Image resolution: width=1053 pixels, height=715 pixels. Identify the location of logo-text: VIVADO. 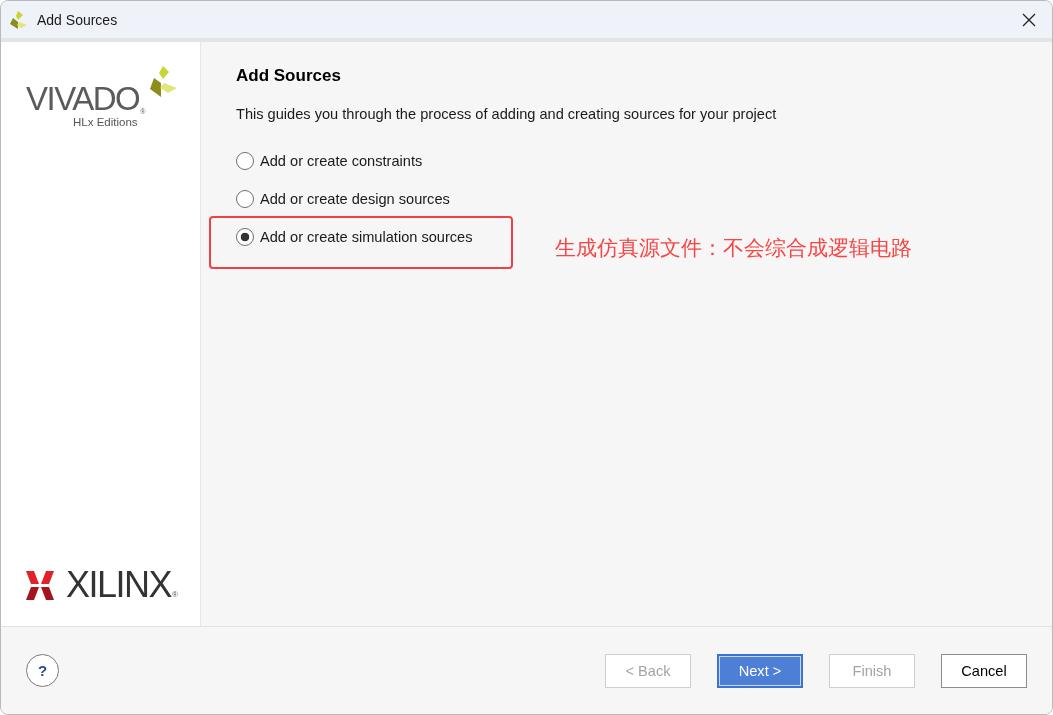
(83, 98).